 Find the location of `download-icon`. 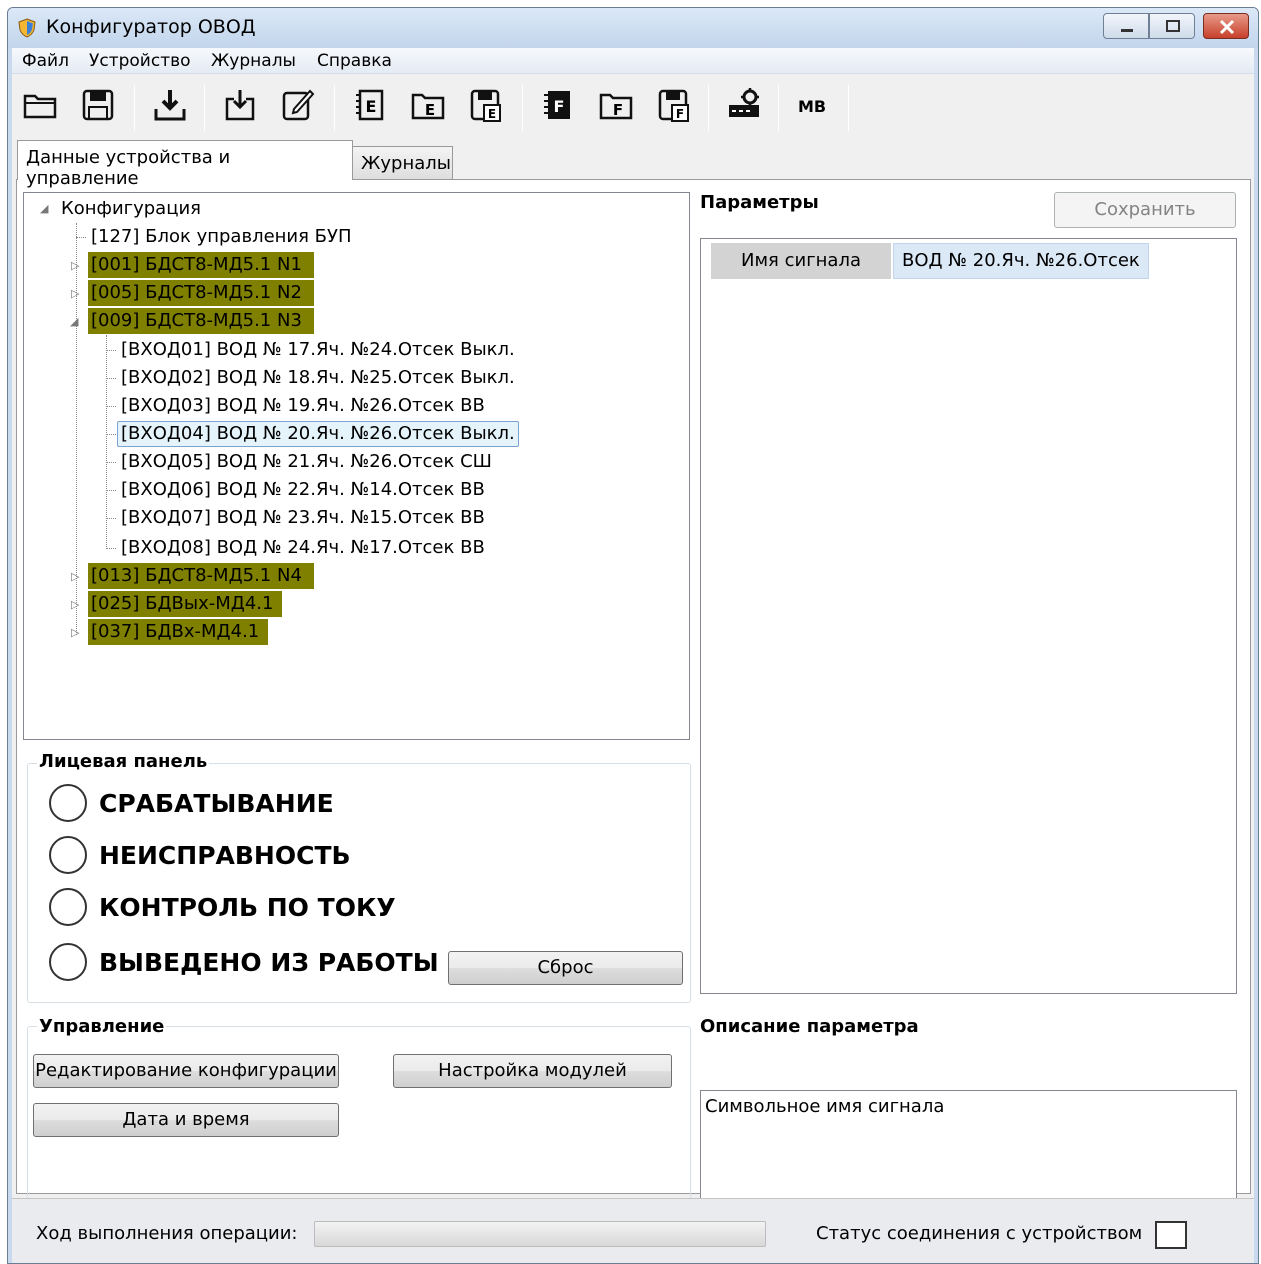

download-icon is located at coordinates (170, 105).